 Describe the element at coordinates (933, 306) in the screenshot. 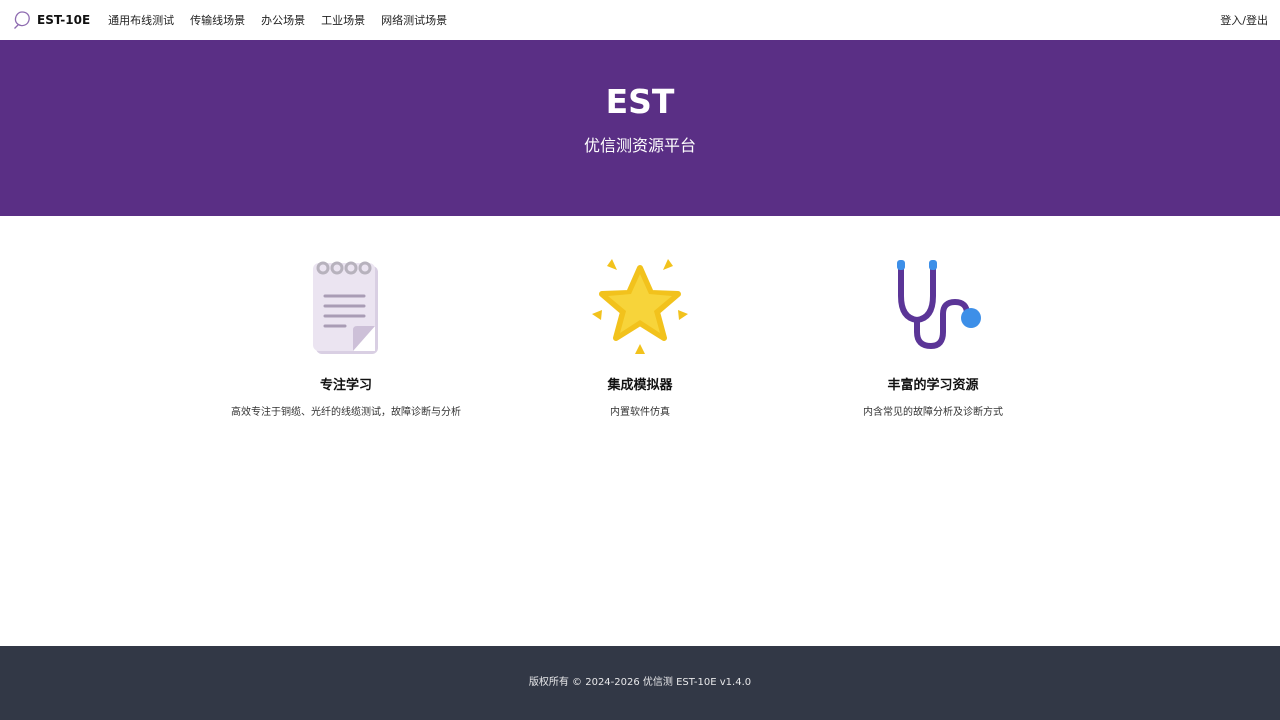

I see `stethoscope-icon` at that location.